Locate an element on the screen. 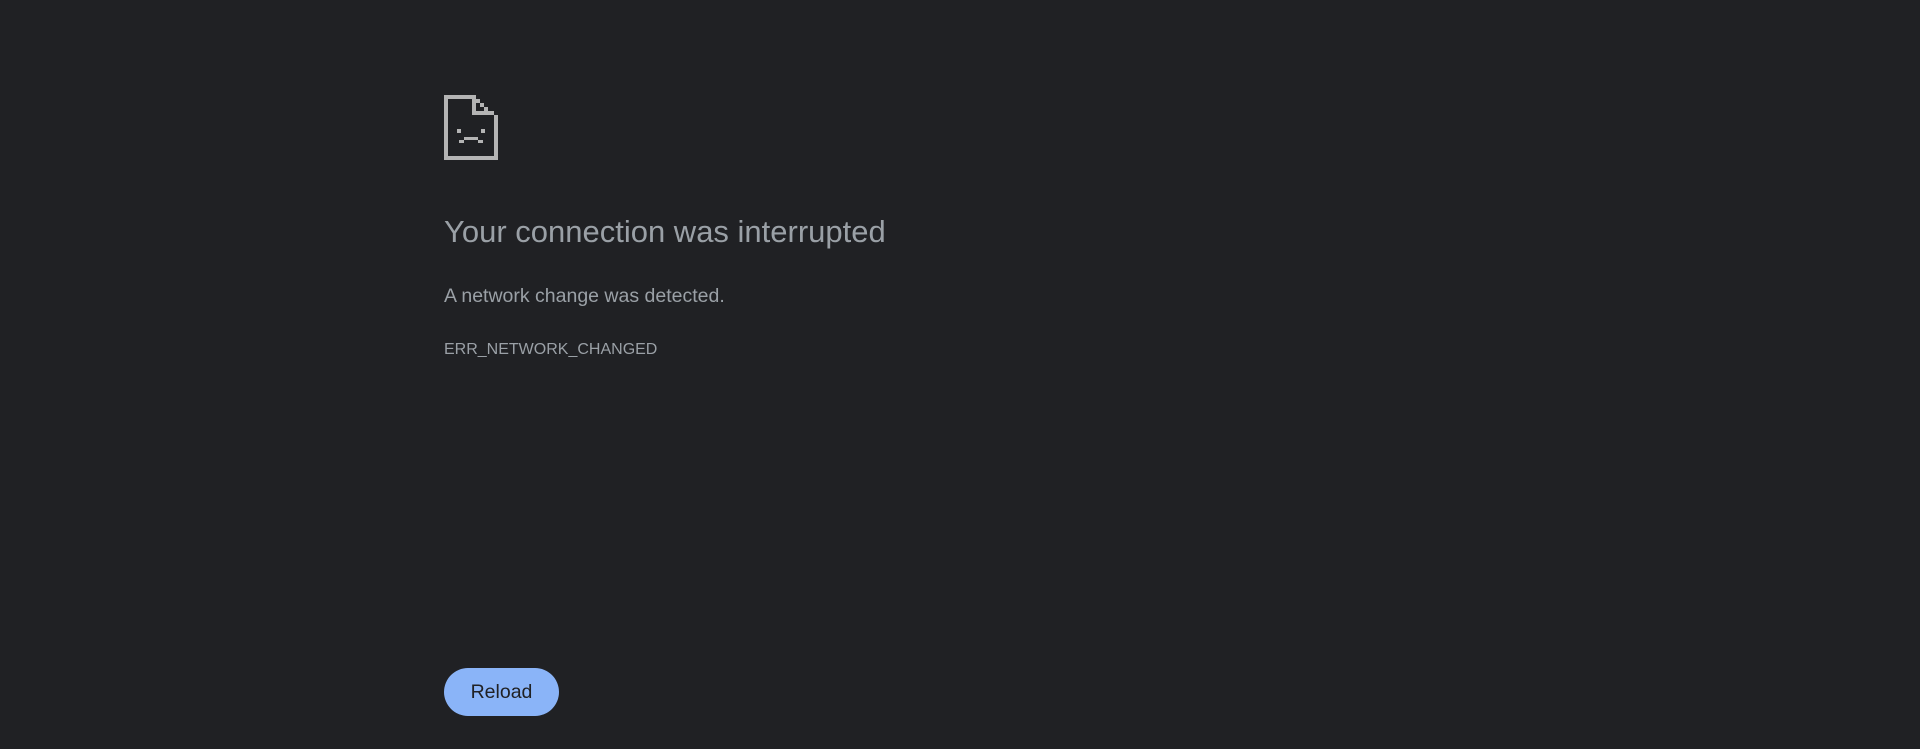 This screenshot has width=1920, height=749. page-title: Your connection was interrupted is located at coordinates (665, 231).